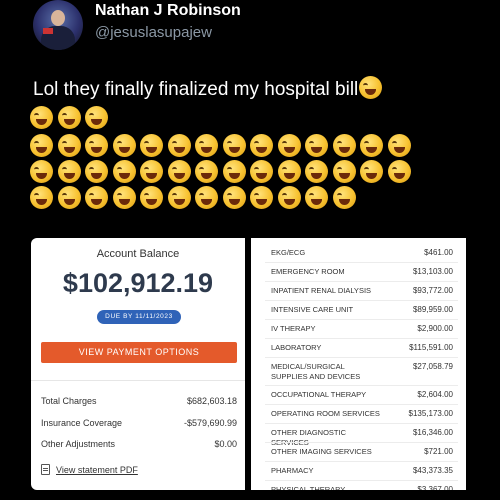 The width and height of the screenshot is (500, 500). What do you see at coordinates (316, 371) in the screenshot?
I see `service-name: MEDICAL/SURGICAL SUPPLIES AND DEVICES` at bounding box center [316, 371].